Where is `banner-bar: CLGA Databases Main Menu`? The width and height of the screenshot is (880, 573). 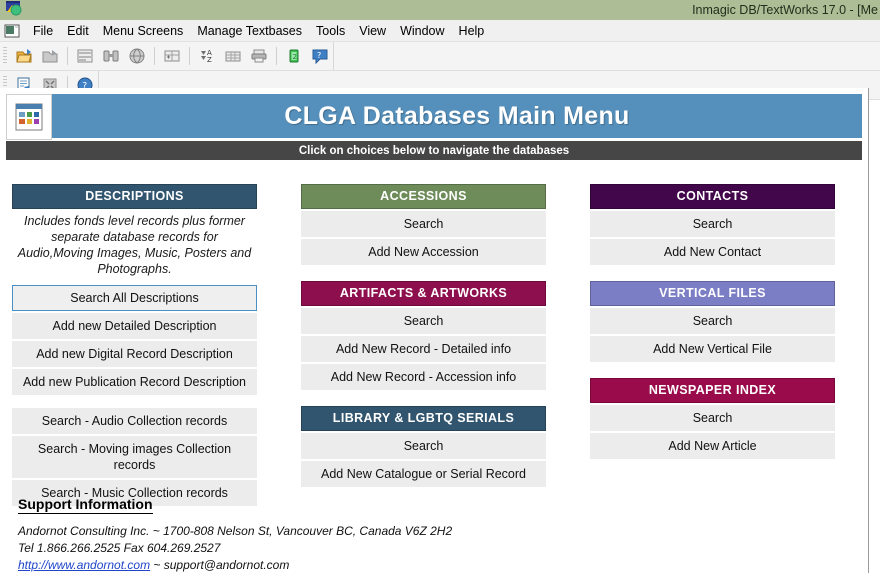 banner-bar: CLGA Databases Main Menu is located at coordinates (457, 116).